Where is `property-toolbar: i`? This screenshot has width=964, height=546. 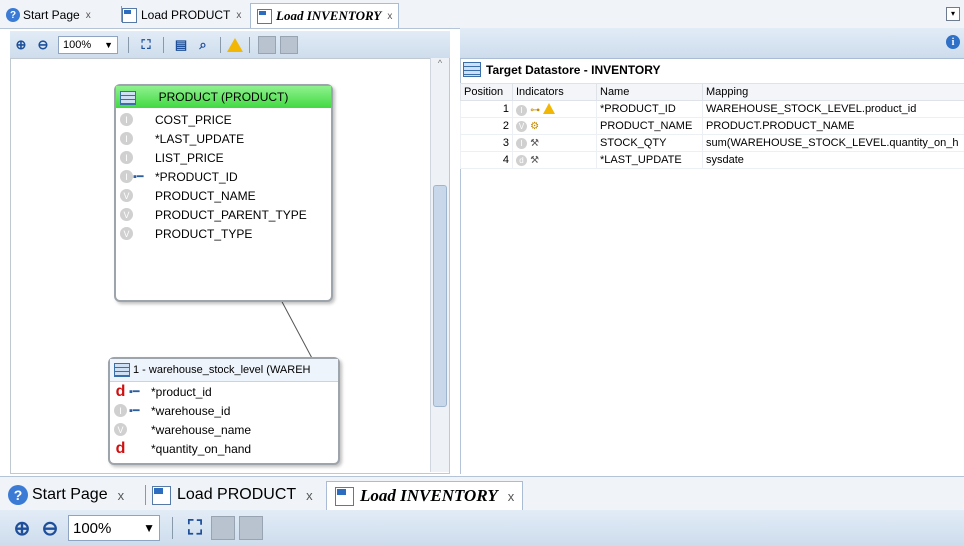
property-toolbar: i is located at coordinates (712, 43).